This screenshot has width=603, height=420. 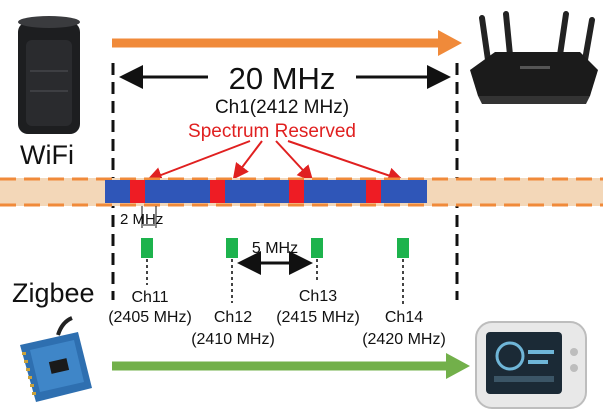 I want to click on wifi-channel-label: Ch1(2412 MHz), so click(x=282, y=107).